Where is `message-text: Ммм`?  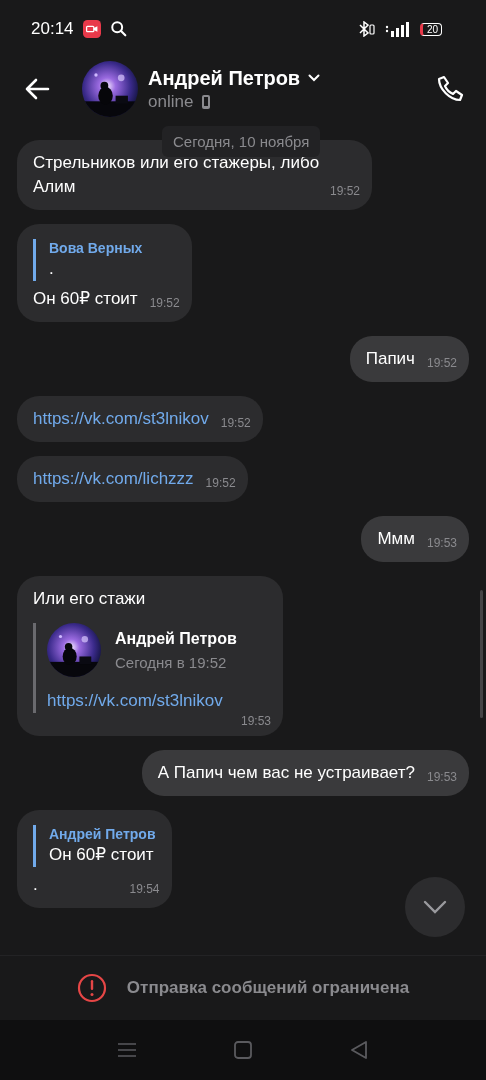
message-text: Ммм is located at coordinates (396, 538).